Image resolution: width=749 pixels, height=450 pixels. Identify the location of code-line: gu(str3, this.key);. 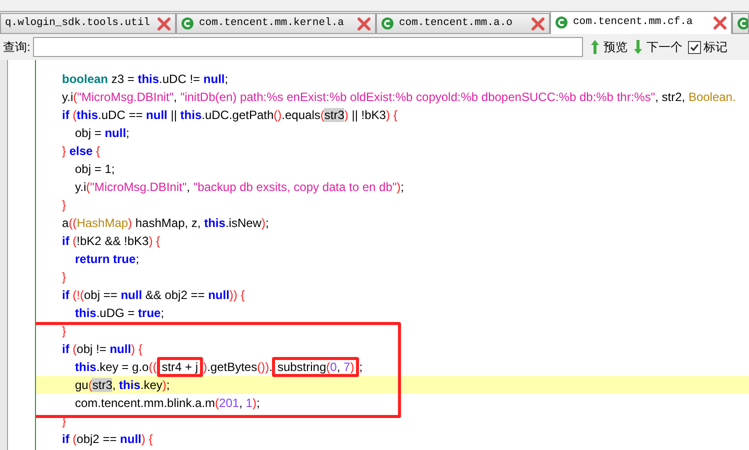
(122, 385).